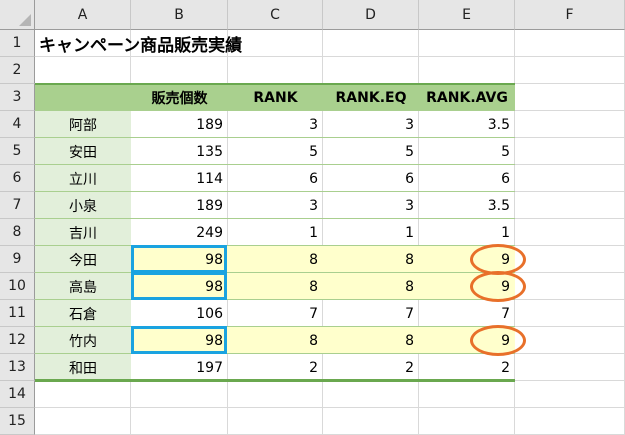 The width and height of the screenshot is (625, 435). What do you see at coordinates (371, 178) in the screenshot?
I see `cell-rank_eq: 6` at bounding box center [371, 178].